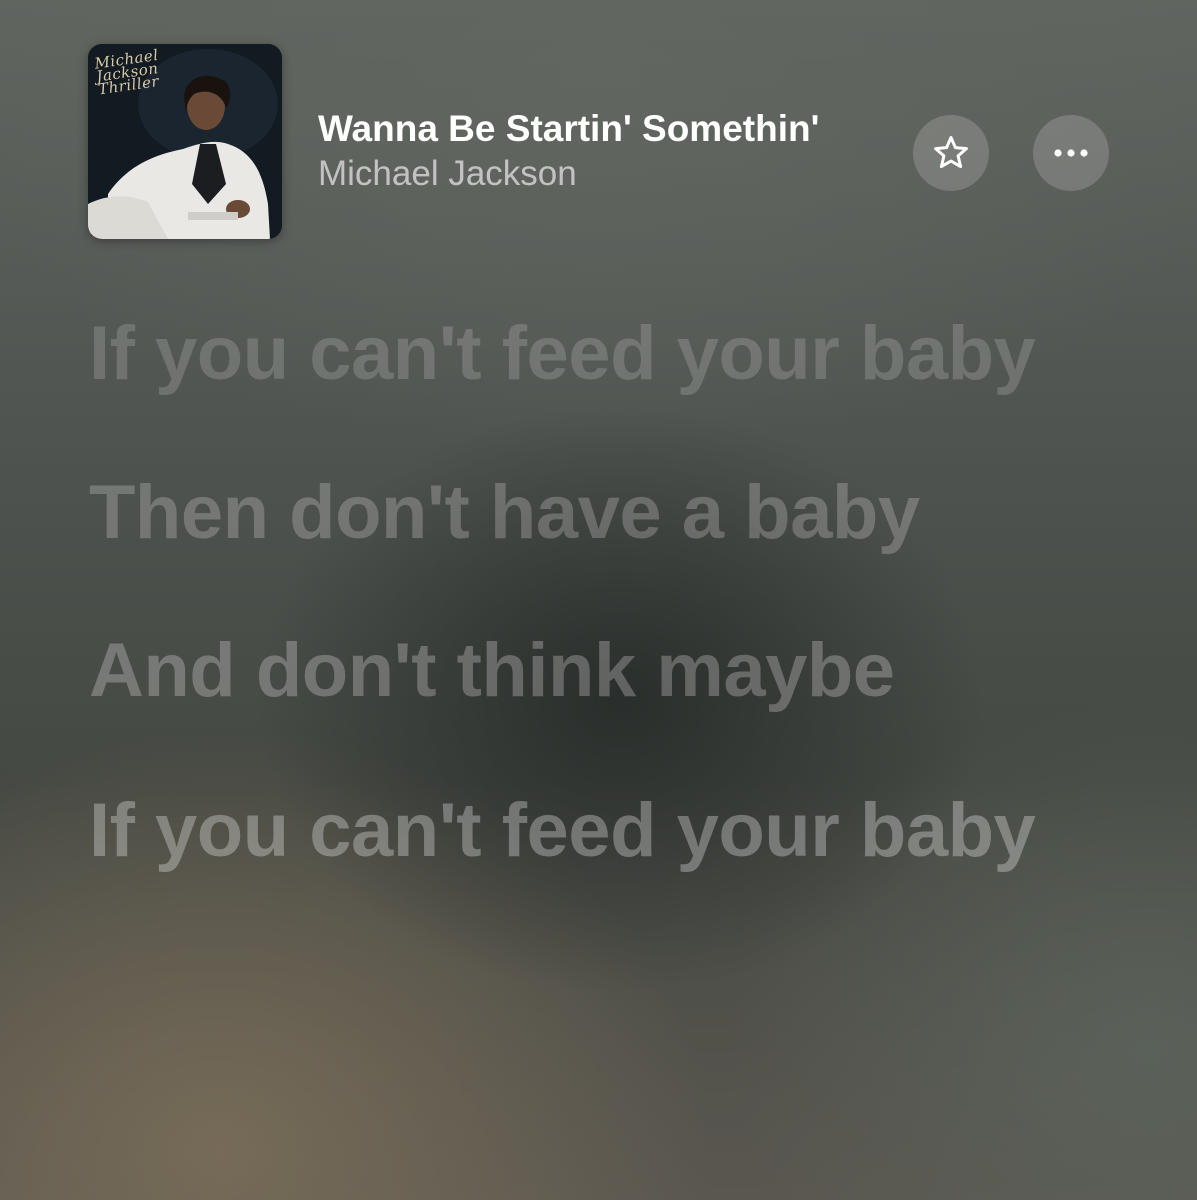 The height and width of the screenshot is (1200, 1197). What do you see at coordinates (185, 141) in the screenshot?
I see `album-artwork: Michael Jackson Thriller` at bounding box center [185, 141].